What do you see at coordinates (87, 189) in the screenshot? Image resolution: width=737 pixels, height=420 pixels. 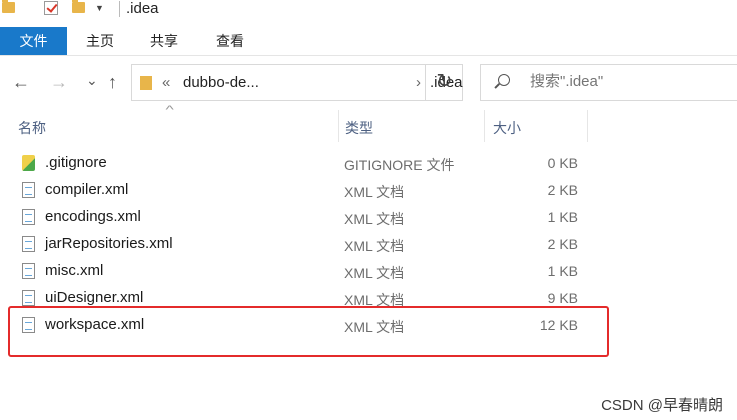 I see `file-name: compiler.xml` at bounding box center [87, 189].